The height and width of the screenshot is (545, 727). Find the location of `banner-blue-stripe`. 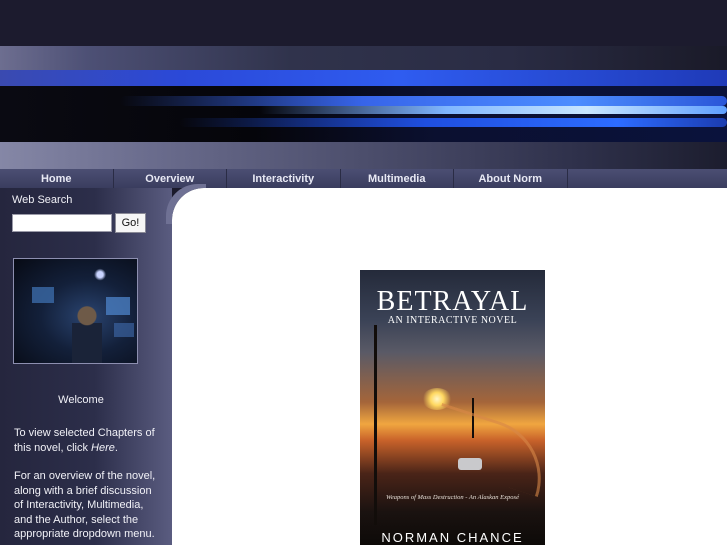

banner-blue-stripe is located at coordinates (363, 78).